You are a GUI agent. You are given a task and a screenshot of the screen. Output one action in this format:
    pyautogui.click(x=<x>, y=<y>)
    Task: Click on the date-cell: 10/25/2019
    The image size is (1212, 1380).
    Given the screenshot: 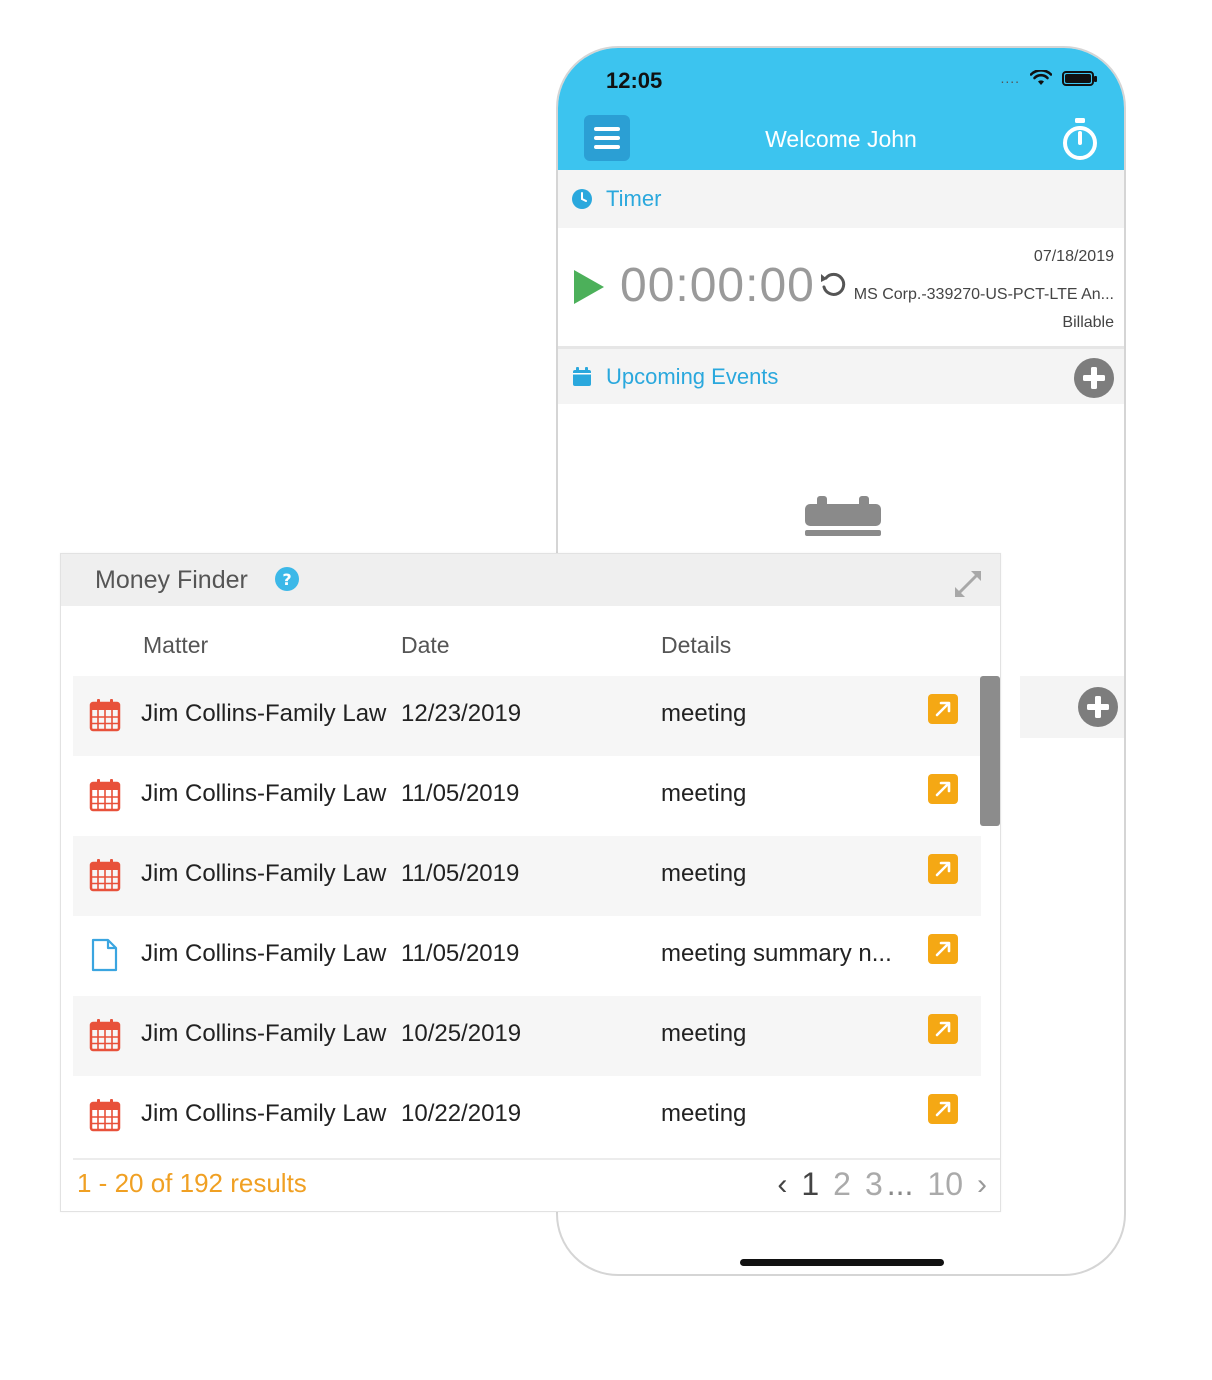 What is the action you would take?
    pyautogui.click(x=461, y=1033)
    